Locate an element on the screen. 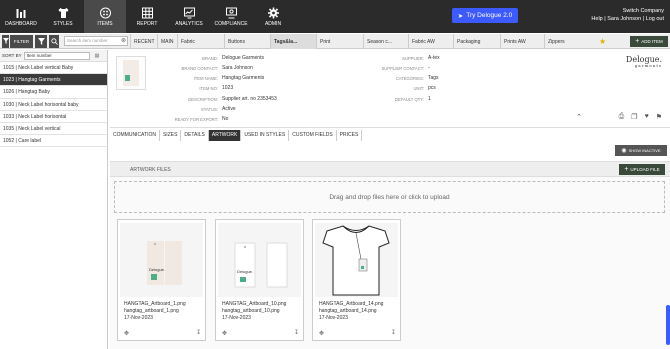 This screenshot has height=349, width=670. collapse-up-icon: ⌃ is located at coordinates (579, 117).